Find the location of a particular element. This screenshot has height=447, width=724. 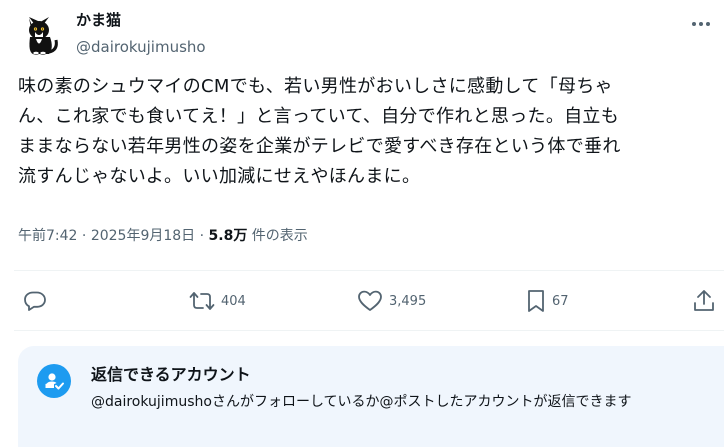

share-icon is located at coordinates (704, 300).